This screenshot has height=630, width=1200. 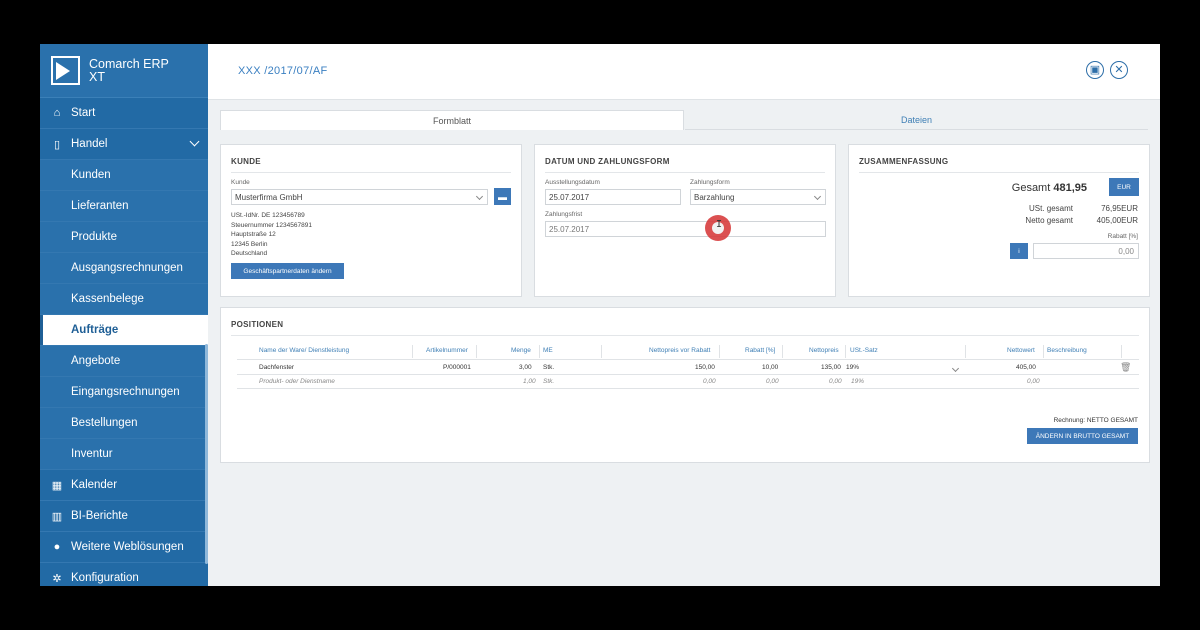 What do you see at coordinates (1124, 187) in the screenshot?
I see `currency-button: EUR` at bounding box center [1124, 187].